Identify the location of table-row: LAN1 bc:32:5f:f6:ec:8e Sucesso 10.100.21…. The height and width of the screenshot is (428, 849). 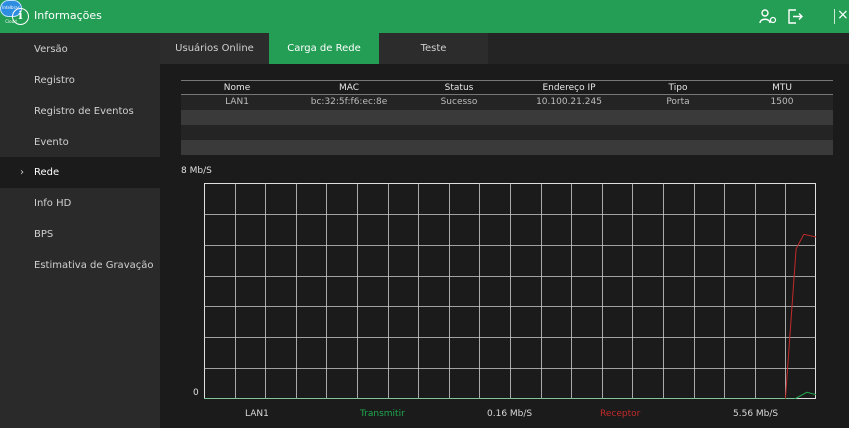
(507, 102).